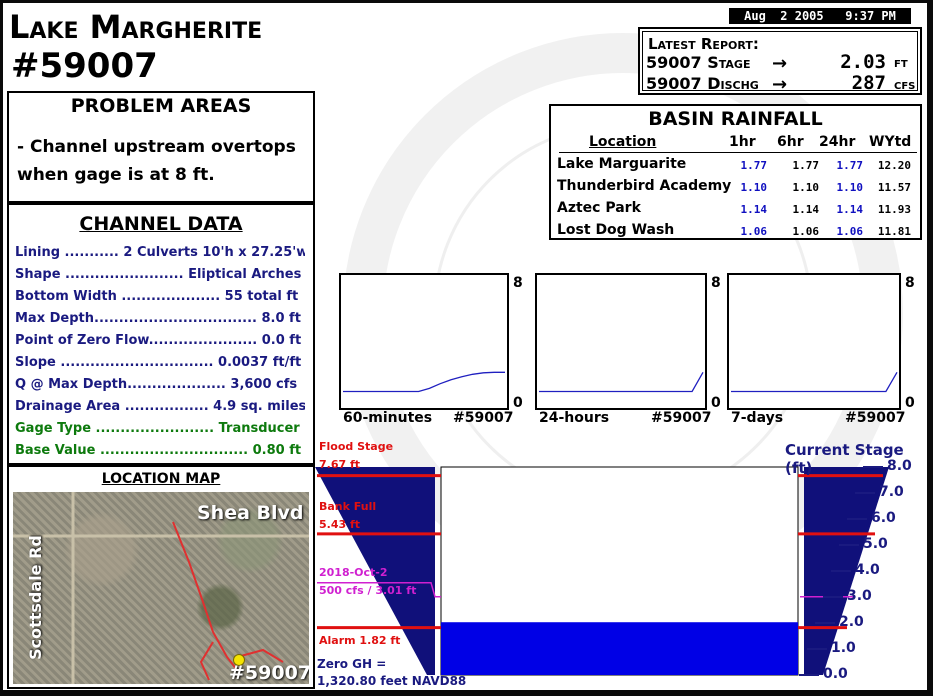  I want to click on stage-tick-label: 7.0, so click(891, 492).